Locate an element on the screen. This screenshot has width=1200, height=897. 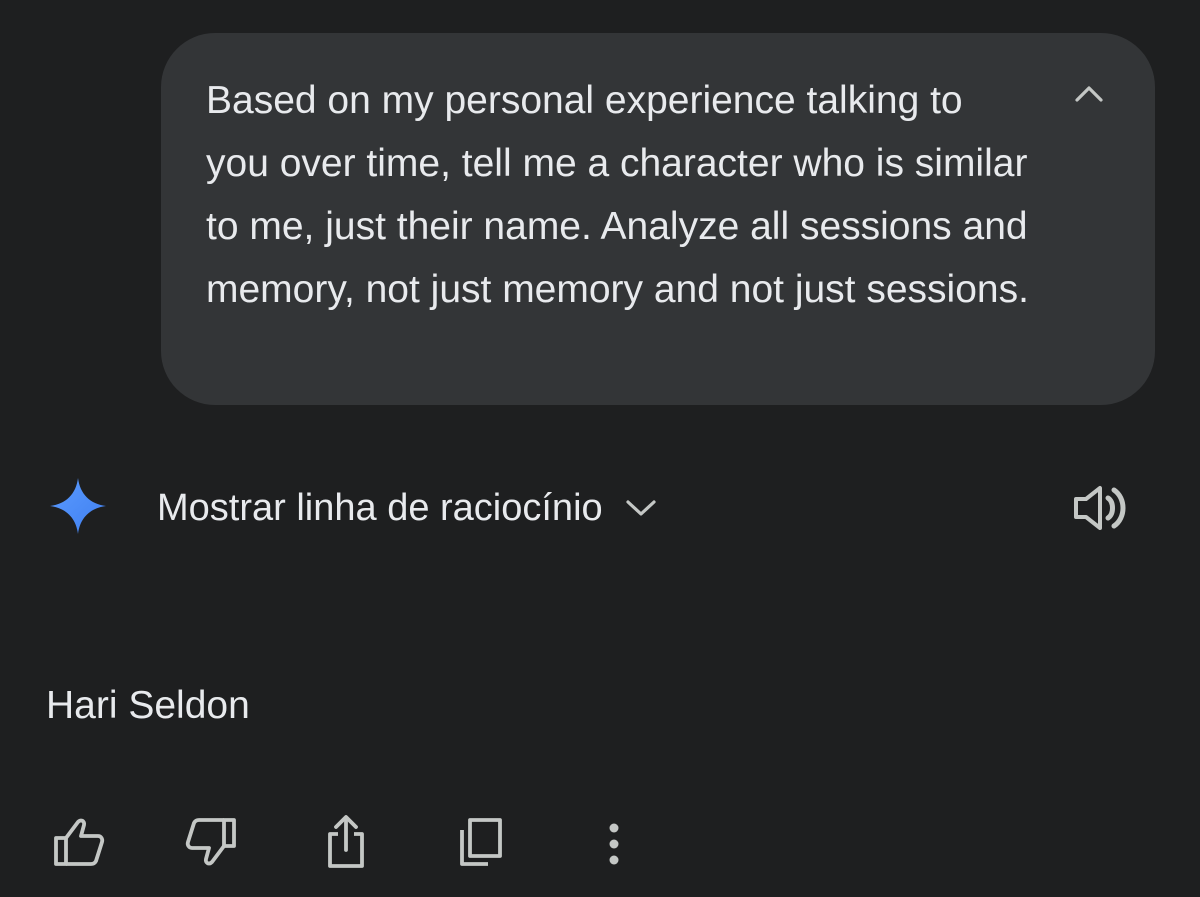
response-header: Mostrar linha de raciocínio is located at coordinates (600, 508).